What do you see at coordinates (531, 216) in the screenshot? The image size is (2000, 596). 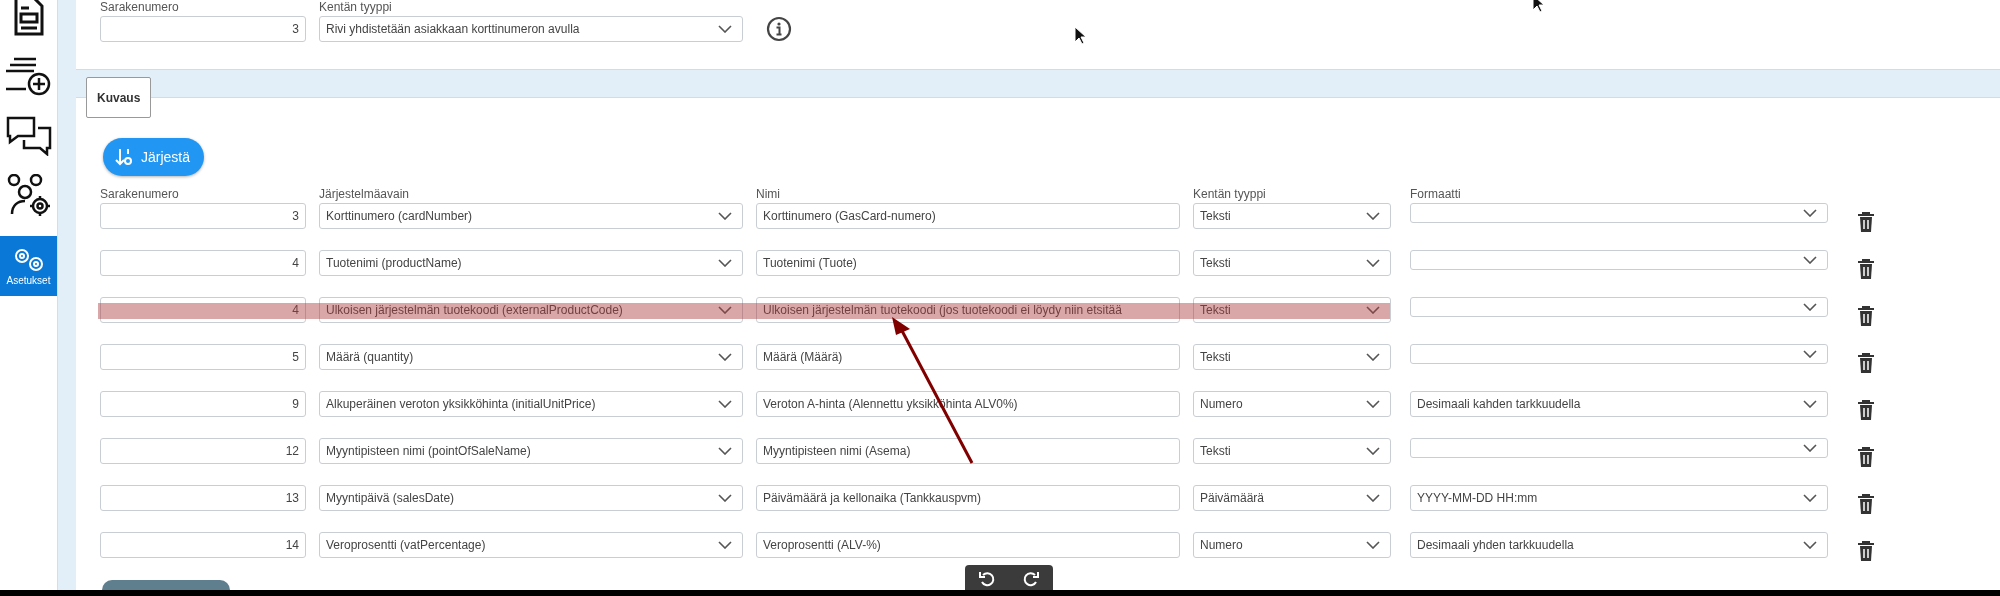 I see `select-field: Korttinumero (cardNumber)` at bounding box center [531, 216].